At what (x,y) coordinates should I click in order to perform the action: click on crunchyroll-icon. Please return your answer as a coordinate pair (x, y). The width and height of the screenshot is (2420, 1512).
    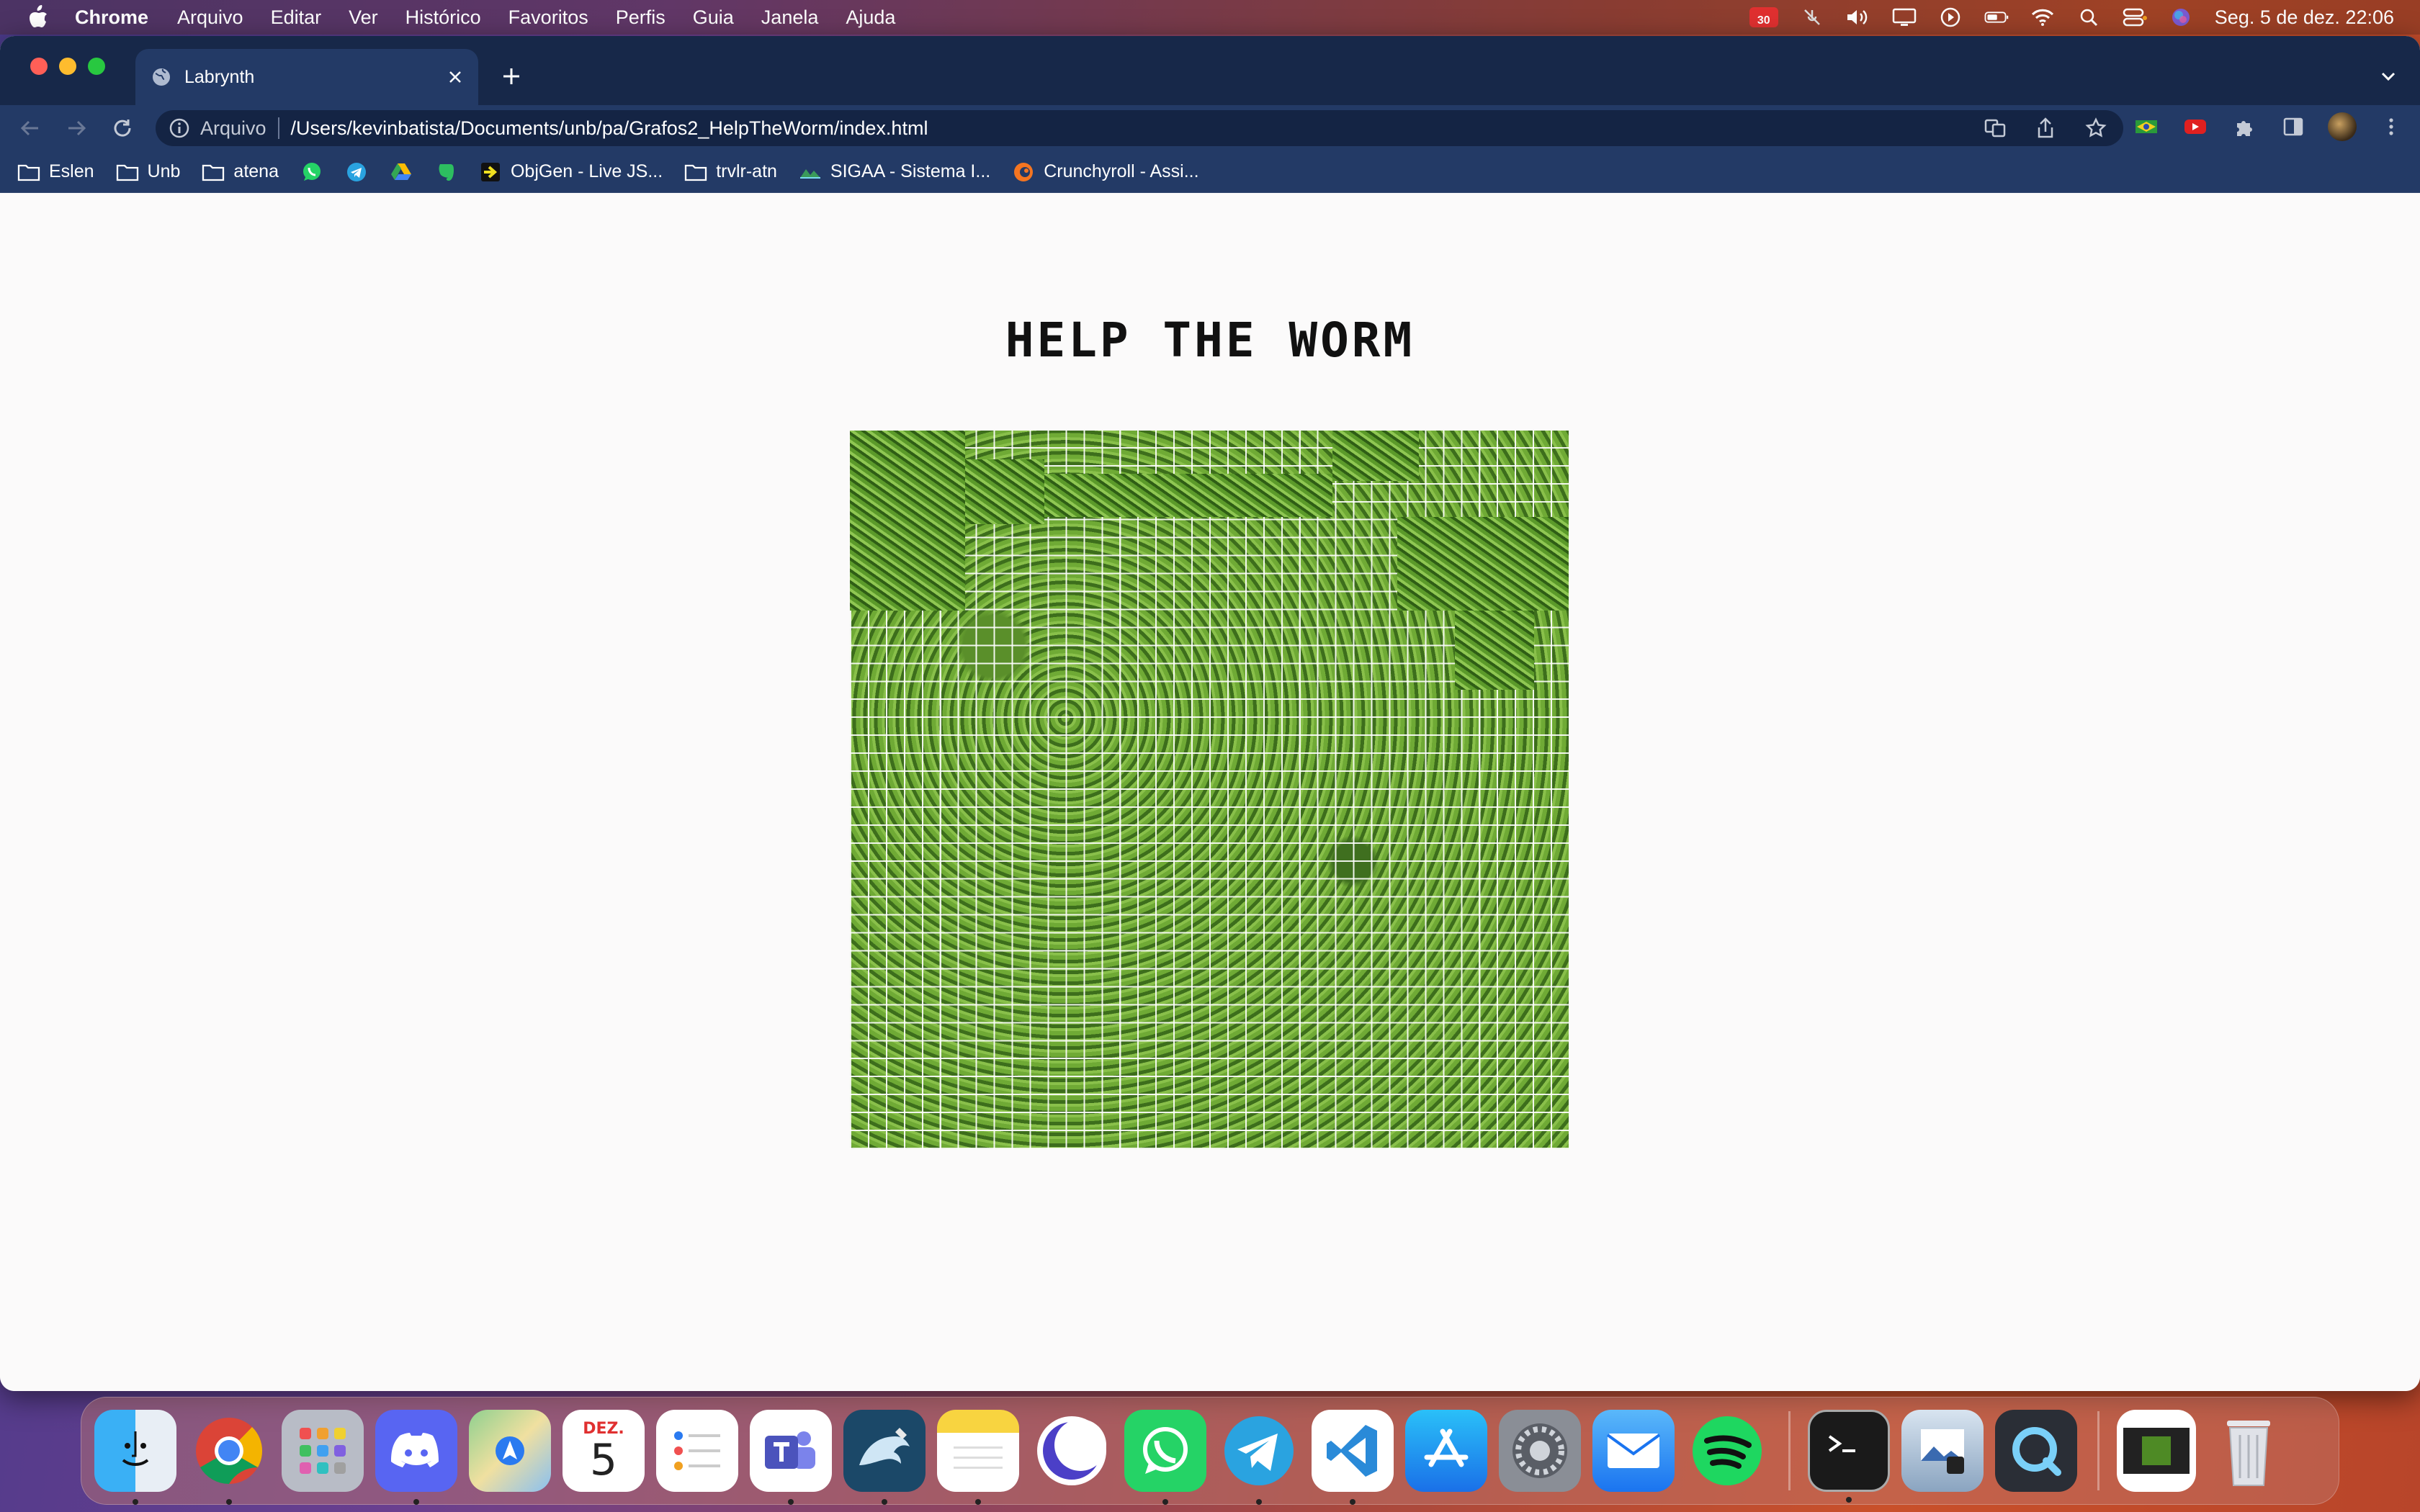
    Looking at the image, I should click on (1023, 172).